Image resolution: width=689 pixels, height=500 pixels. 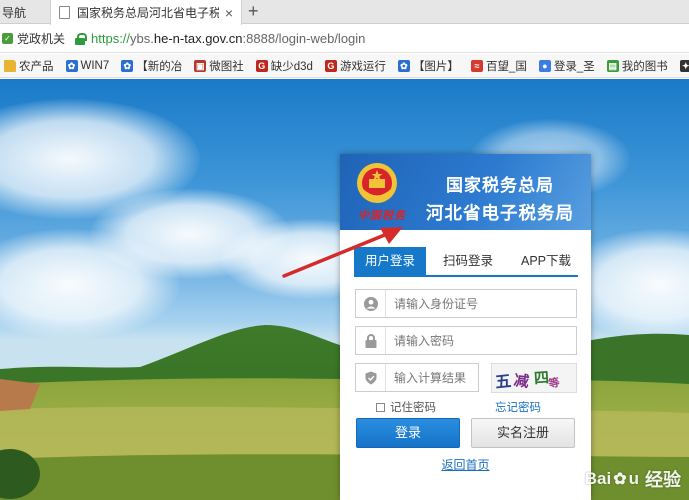 What do you see at coordinates (500, 185) in the screenshot?
I see `panel-title-line1: 国家税务总局` at bounding box center [500, 185].